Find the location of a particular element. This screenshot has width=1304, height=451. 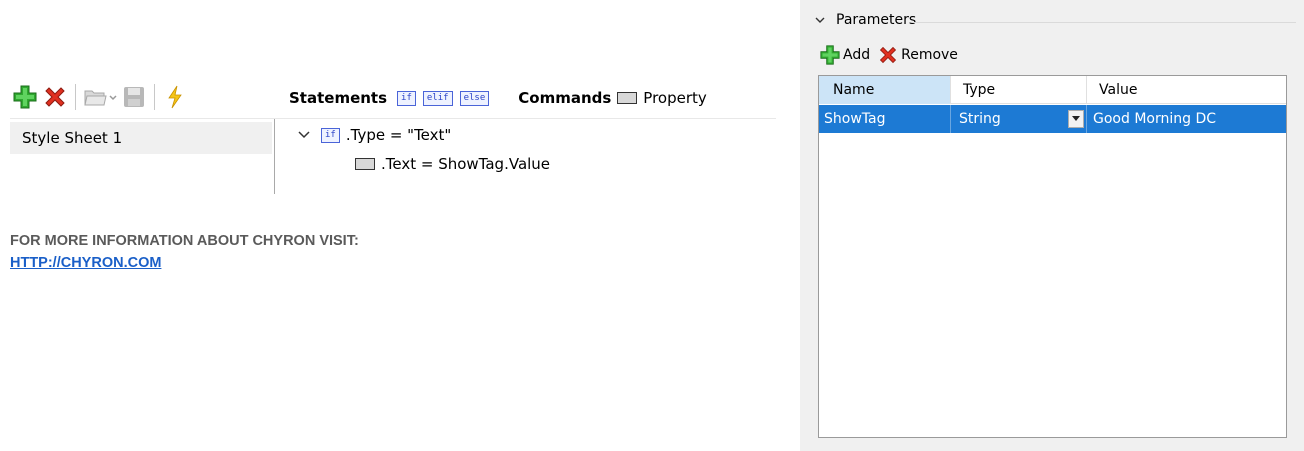

info-line: FOR MORE INFORMATION ABOUT CHYRON VISIT: is located at coordinates (184, 241).